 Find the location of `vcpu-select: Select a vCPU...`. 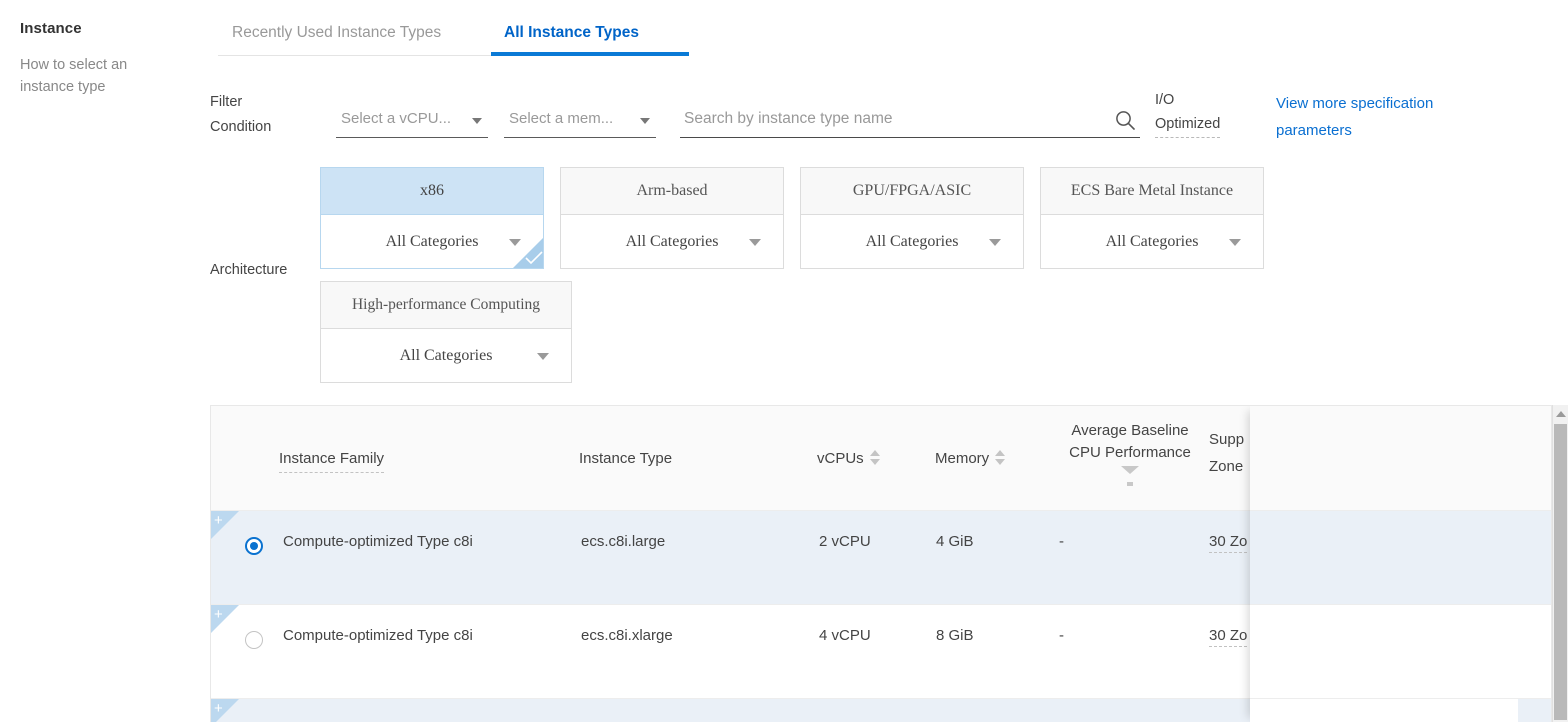

vcpu-select: Select a vCPU... is located at coordinates (412, 123).